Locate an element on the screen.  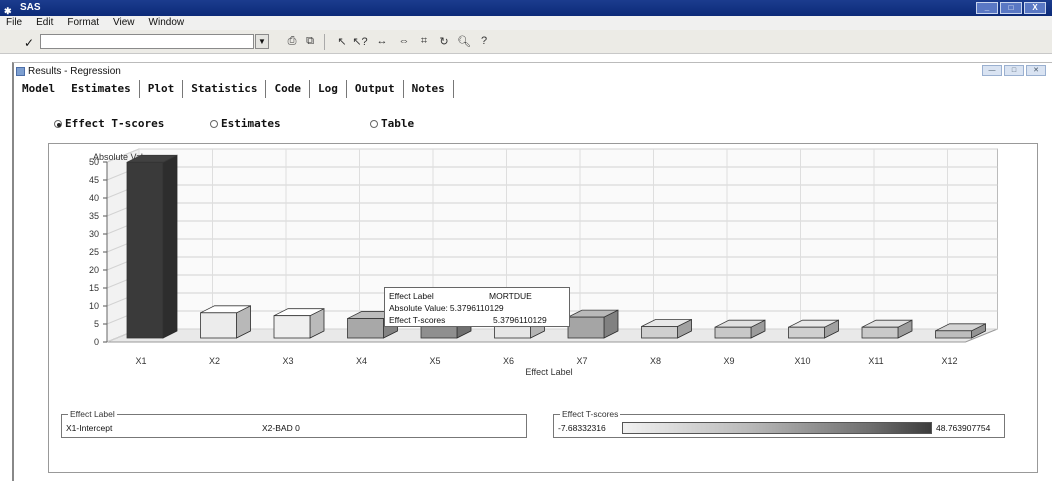
x-tick-label: X5 is located at coordinates (434, 361).